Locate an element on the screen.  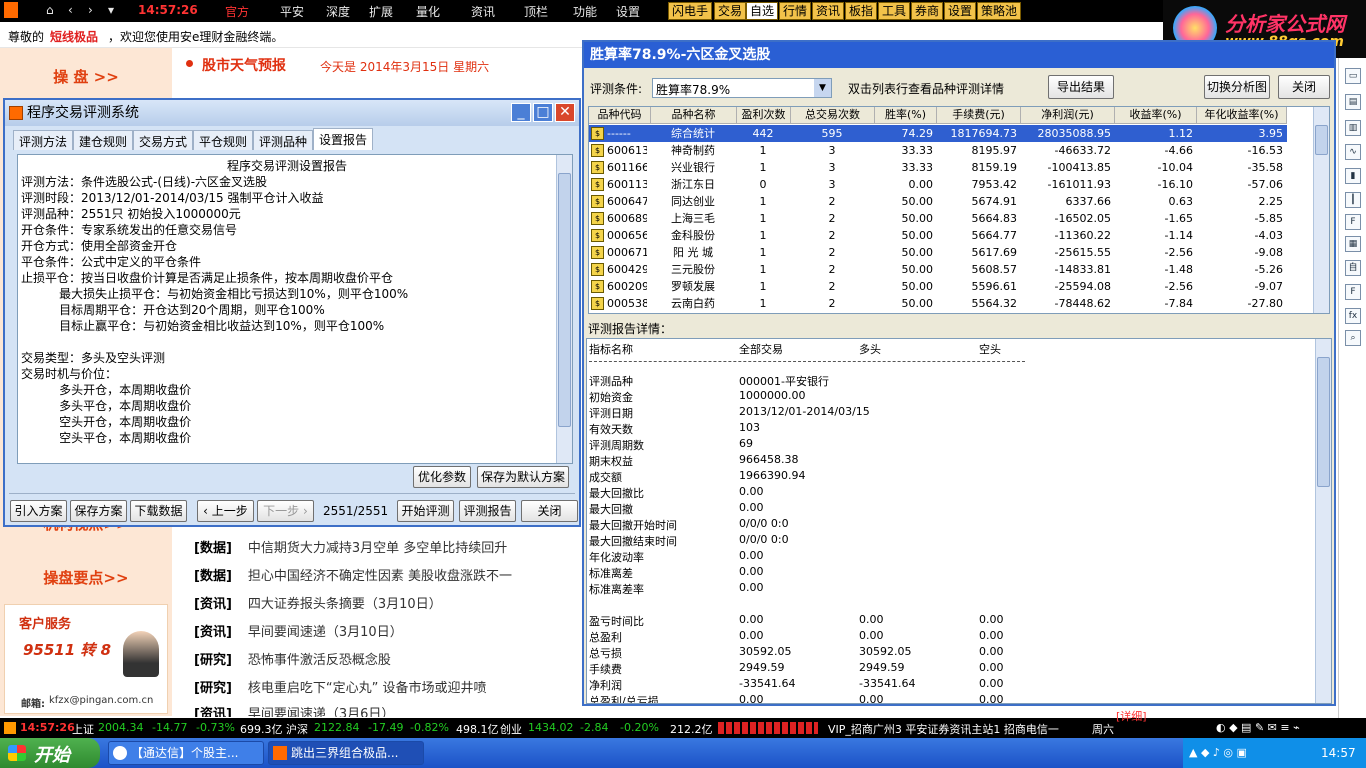
nav-trading-points: 操盘要点>> is located at coordinates (86, 578).